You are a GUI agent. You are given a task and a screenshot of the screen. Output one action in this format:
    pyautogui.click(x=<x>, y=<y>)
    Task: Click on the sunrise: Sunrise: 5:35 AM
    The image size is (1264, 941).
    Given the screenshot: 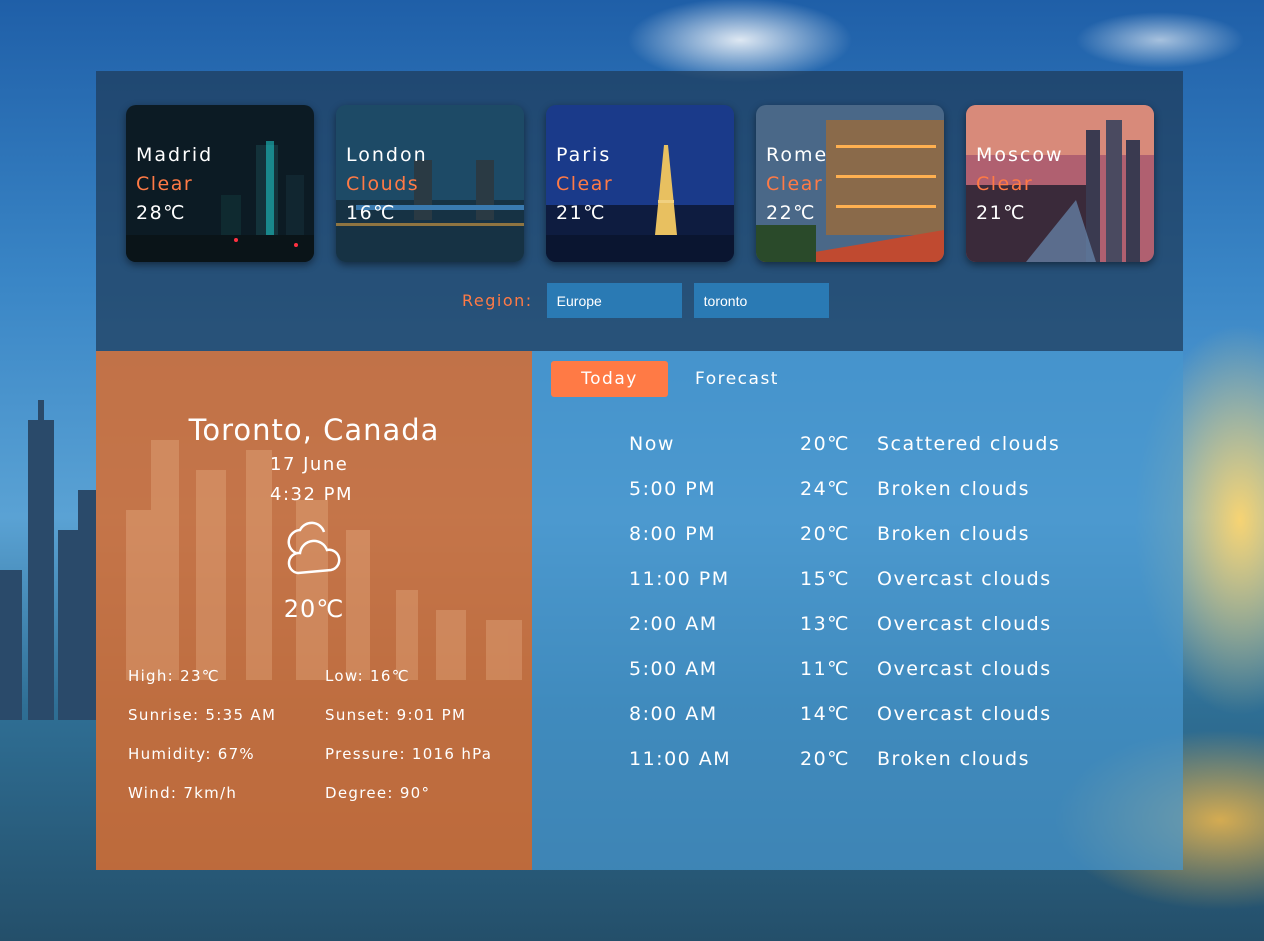 What is the action you would take?
    pyautogui.click(x=202, y=715)
    